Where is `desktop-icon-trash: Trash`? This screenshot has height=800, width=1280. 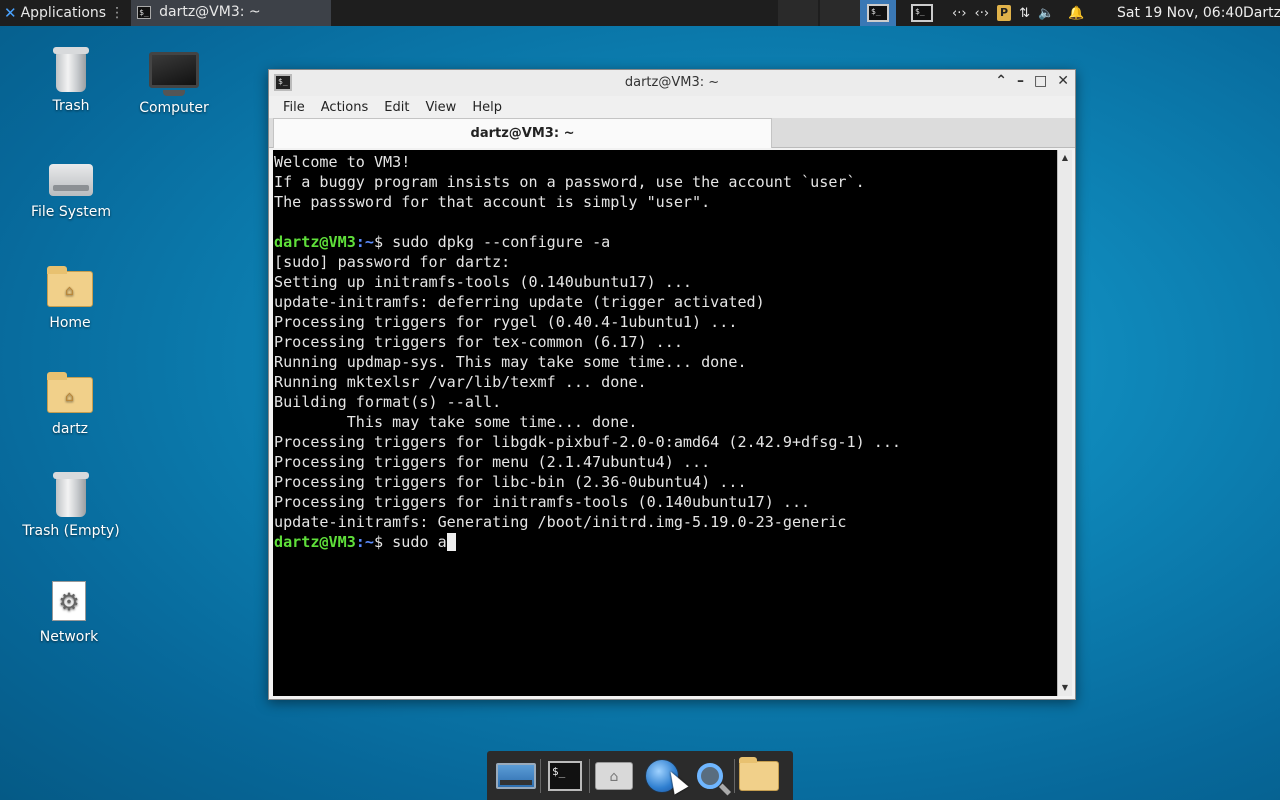 desktop-icon-trash: Trash is located at coordinates (71, 80).